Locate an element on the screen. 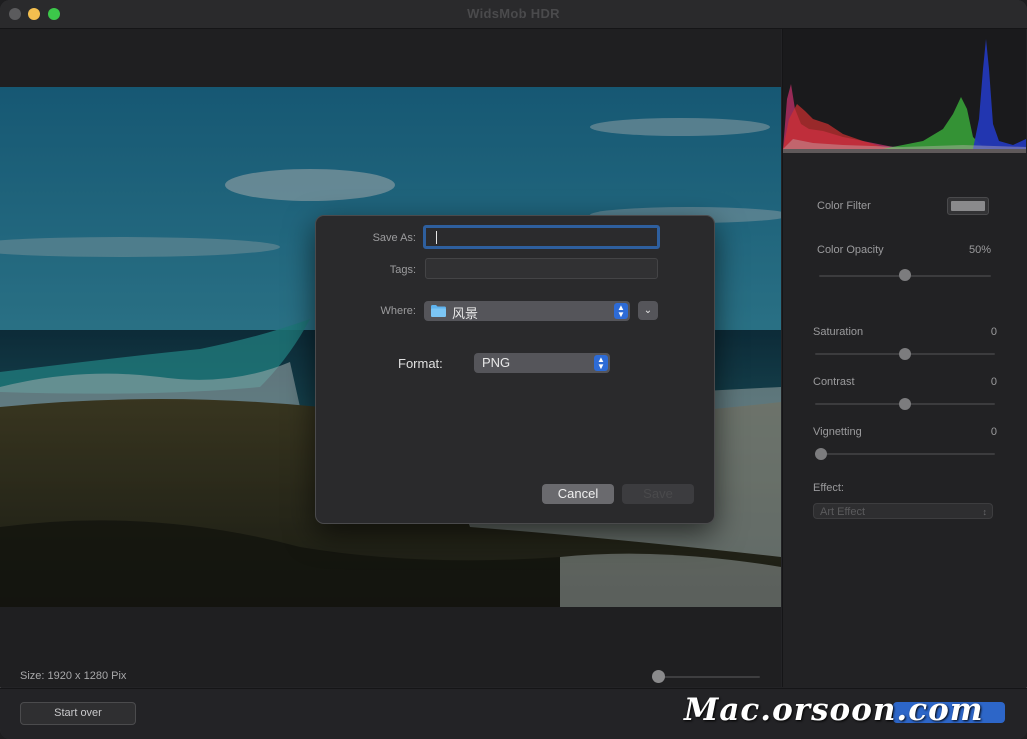 The height and width of the screenshot is (739, 1027). color-opacity-value: 50% is located at coordinates (979, 250).